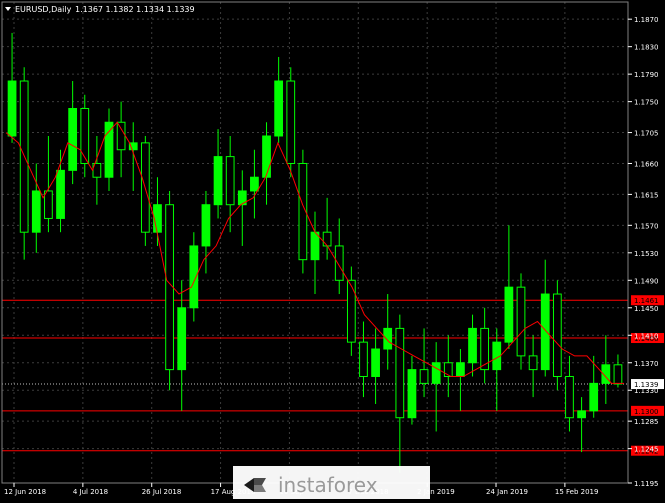  I want to click on watermark: instaforex, so click(331, 482).